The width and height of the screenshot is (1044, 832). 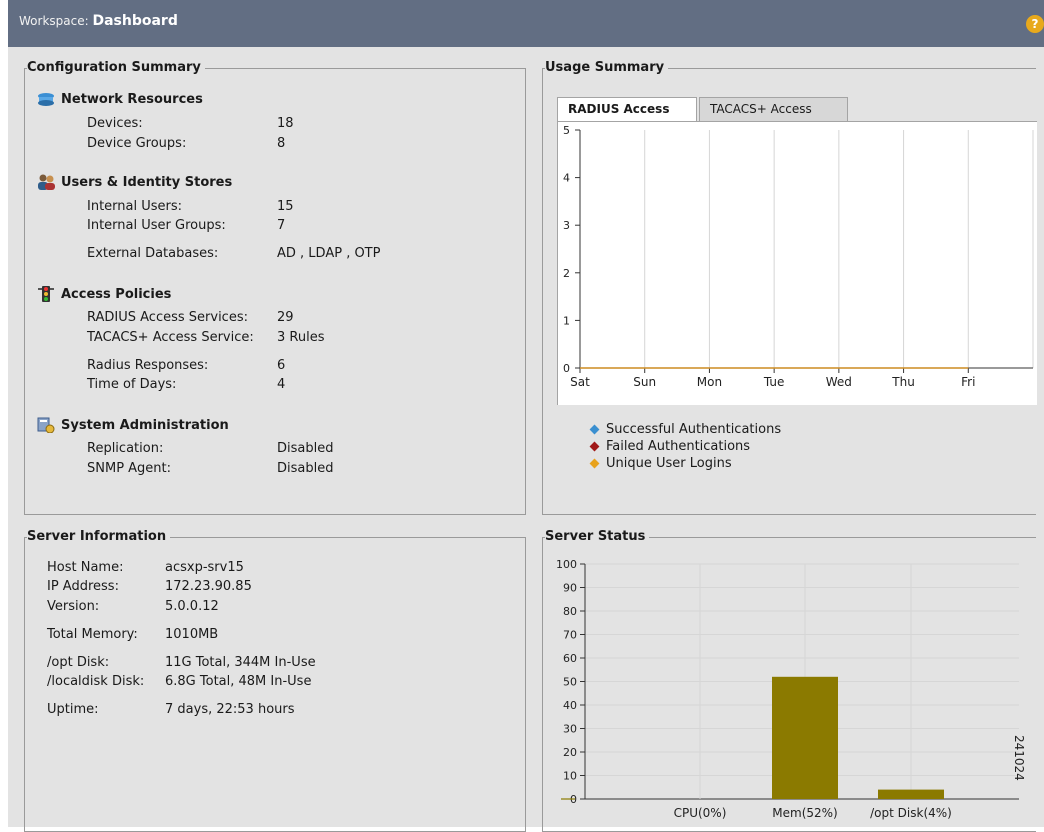 I want to click on ip-address-label: IP Address:, so click(x=83, y=586).